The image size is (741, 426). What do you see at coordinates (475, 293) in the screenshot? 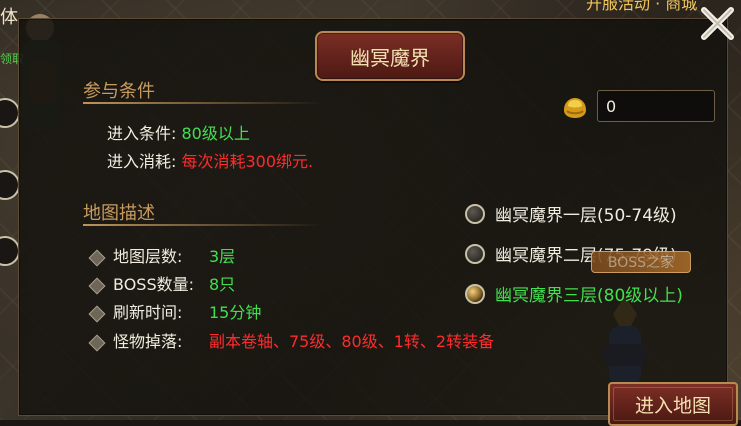
I see `radio-button-selected-icon` at bounding box center [475, 293].